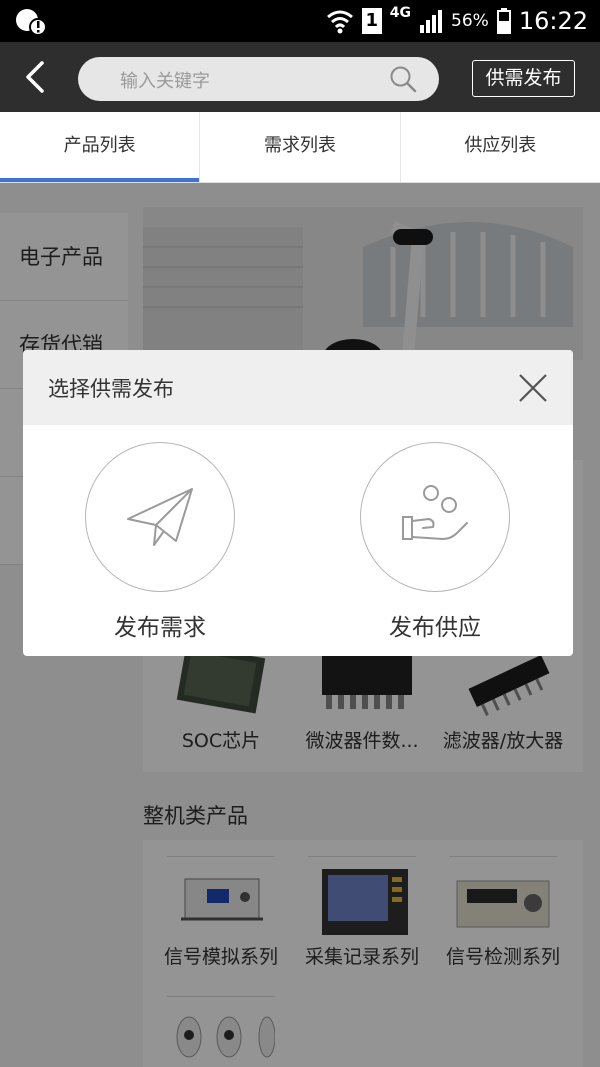 Image resolution: width=600 pixels, height=1067 pixels. What do you see at coordinates (111, 389) in the screenshot?
I see `dialog-title: 选择供需发布` at bounding box center [111, 389].